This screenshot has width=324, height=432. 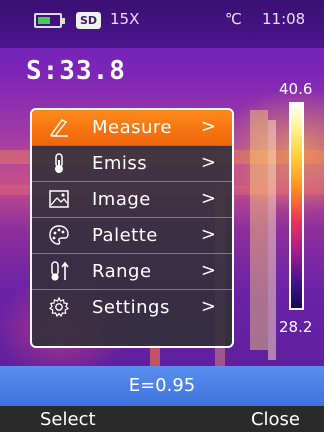 What do you see at coordinates (59, 235) in the screenshot?
I see `palette-icon` at bounding box center [59, 235].